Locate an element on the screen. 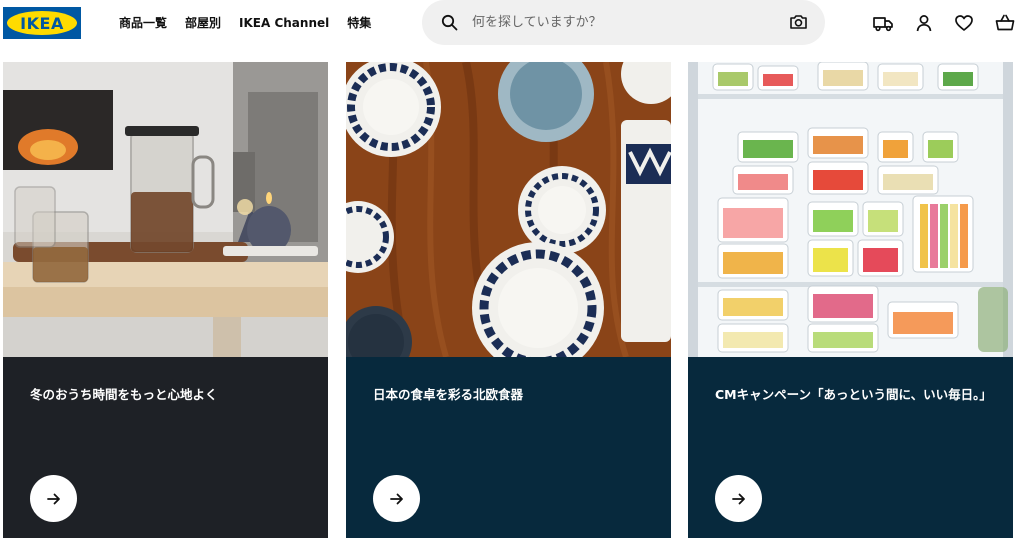  user-icon is located at coordinates (924, 23).